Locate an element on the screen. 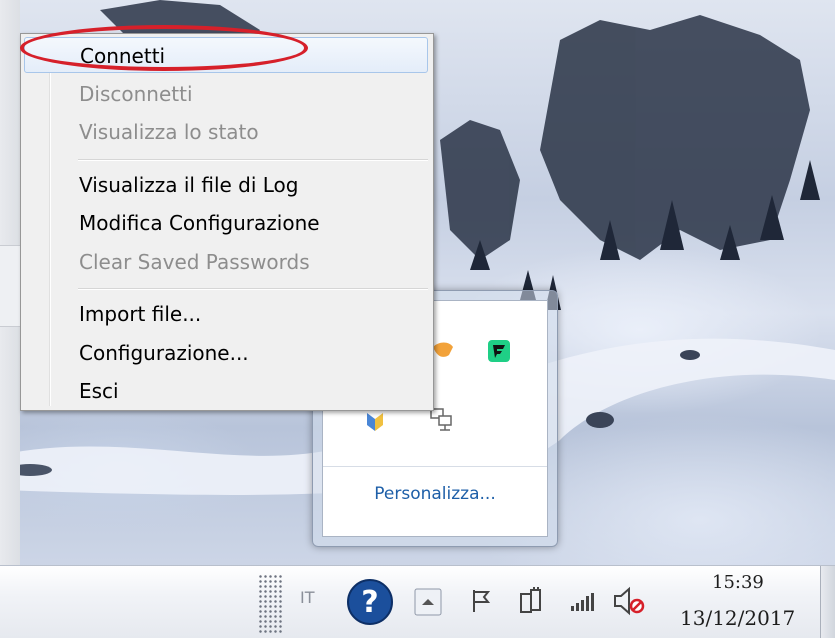 The width and height of the screenshot is (835, 638). action-center-flag-icon is located at coordinates (482, 603).